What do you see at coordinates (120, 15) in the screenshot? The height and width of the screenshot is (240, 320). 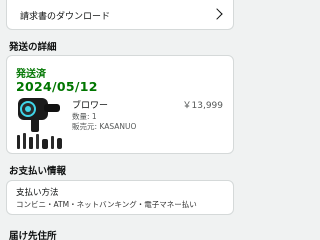 I see `invoice-download-row: 請求書のダウンロード` at bounding box center [120, 15].